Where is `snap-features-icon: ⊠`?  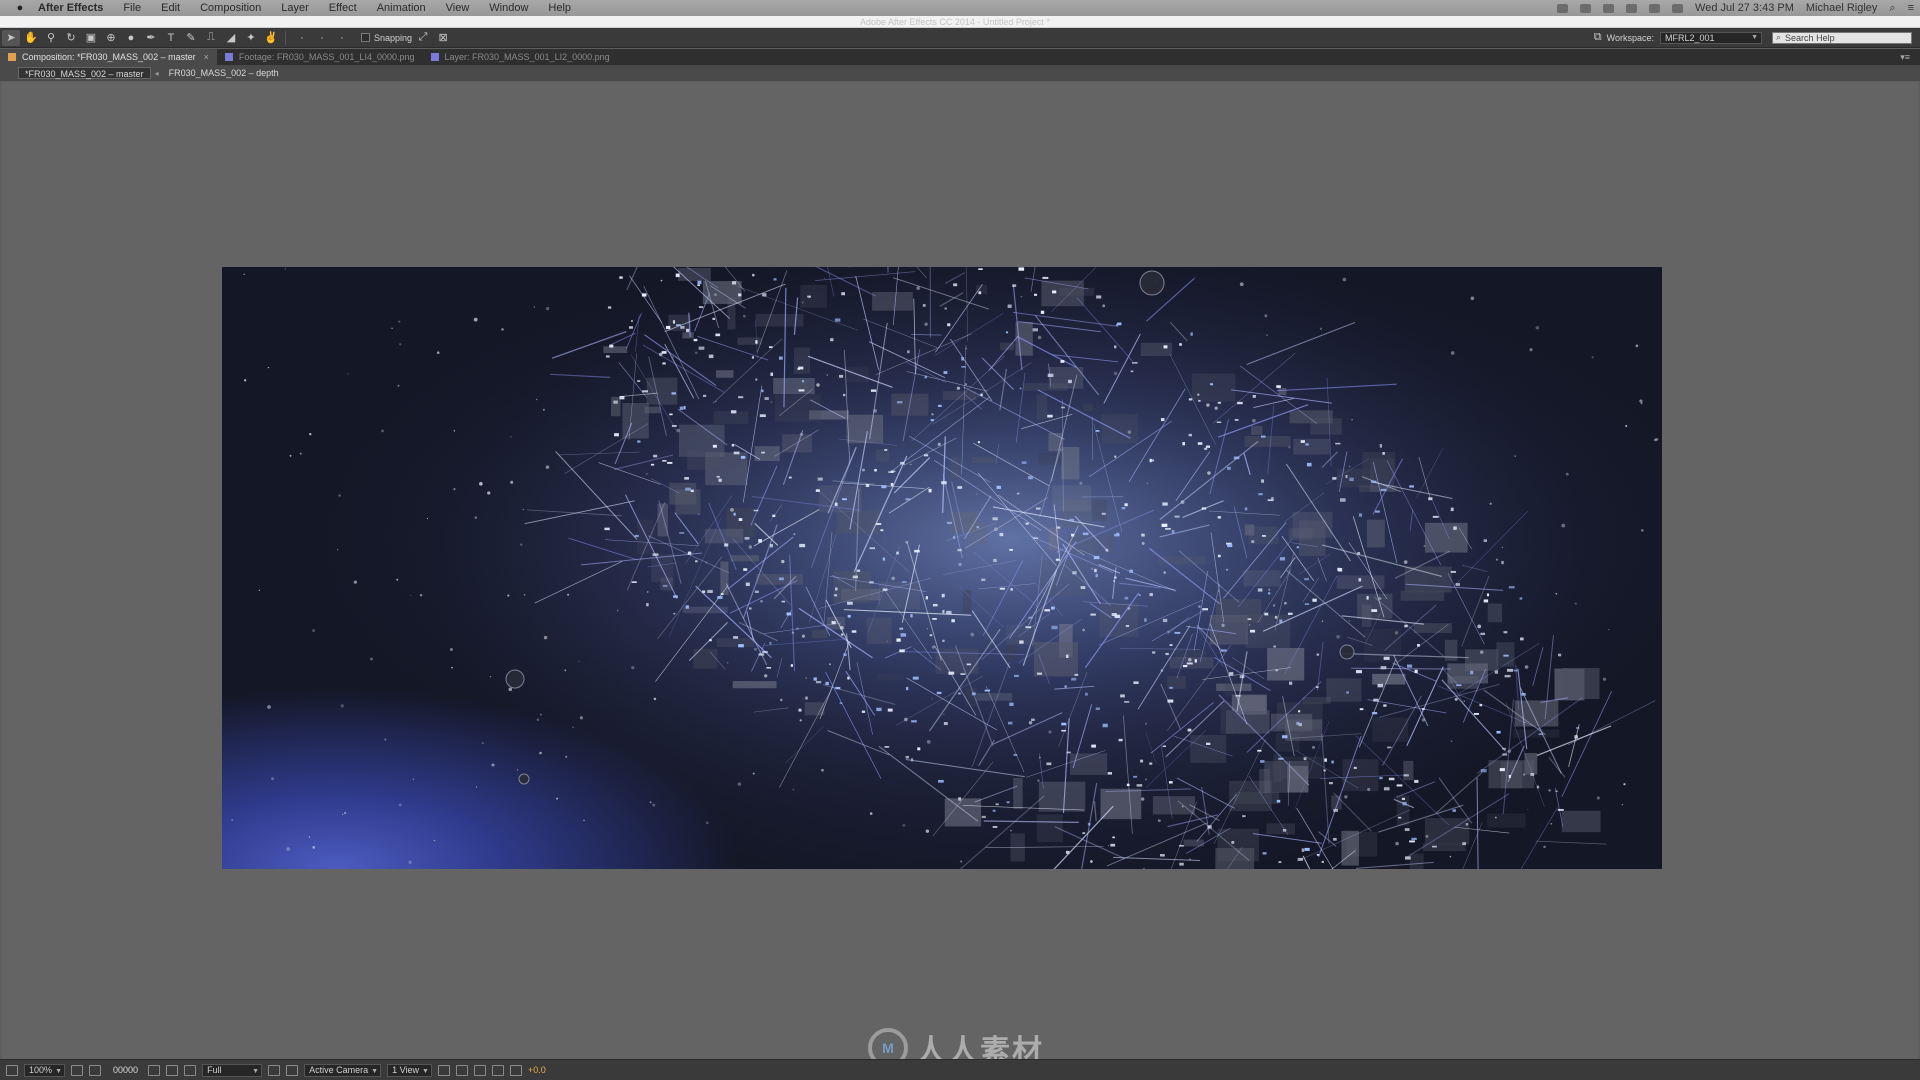 snap-features-icon: ⊠ is located at coordinates (443, 38).